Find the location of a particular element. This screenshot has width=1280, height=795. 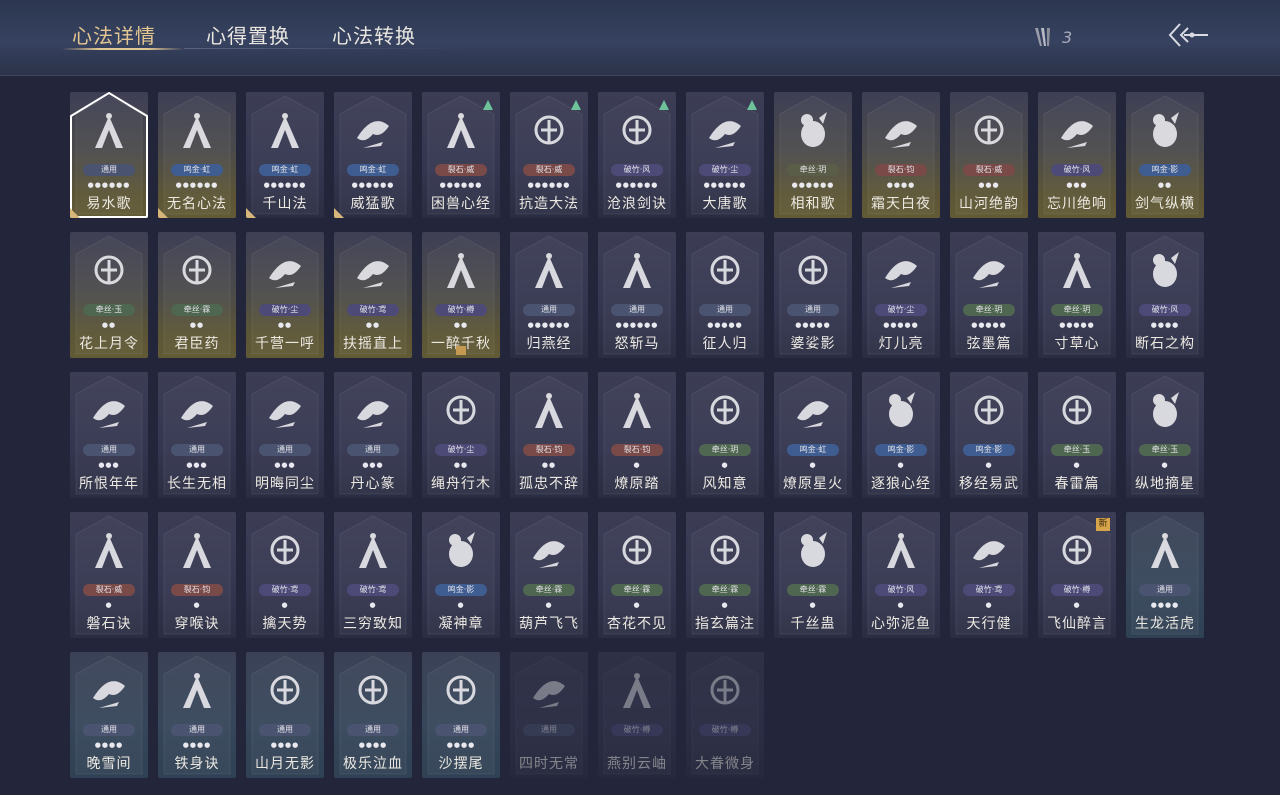

back-button is located at coordinates (1188, 35).